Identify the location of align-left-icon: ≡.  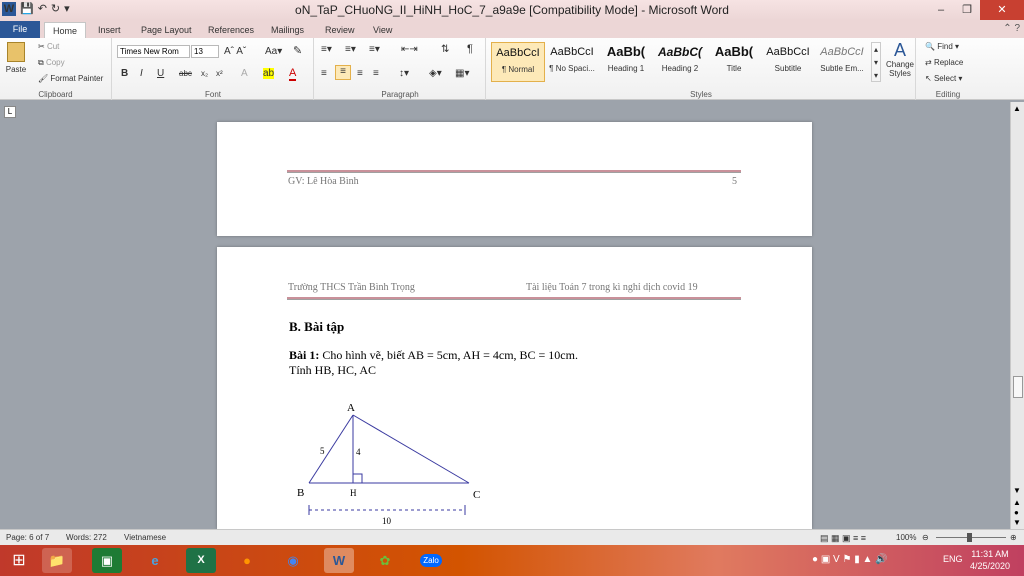
(324, 73).